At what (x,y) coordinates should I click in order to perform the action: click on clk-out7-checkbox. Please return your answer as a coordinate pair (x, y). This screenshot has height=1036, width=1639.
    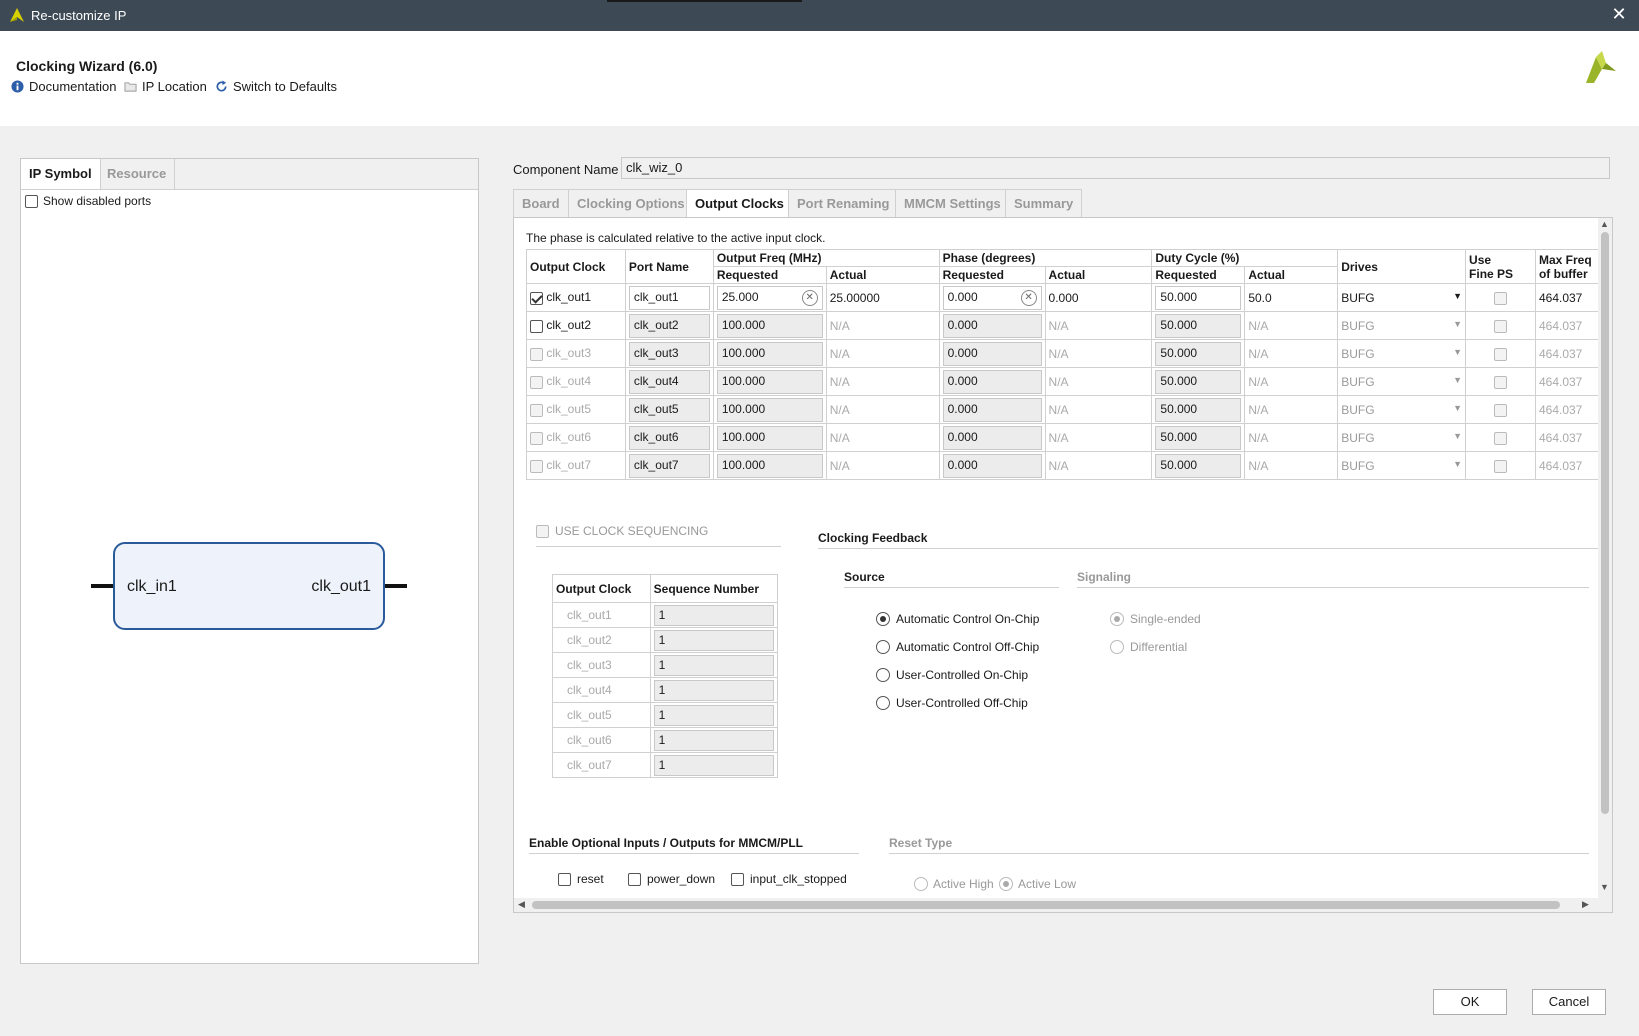
    Looking at the image, I should click on (536, 466).